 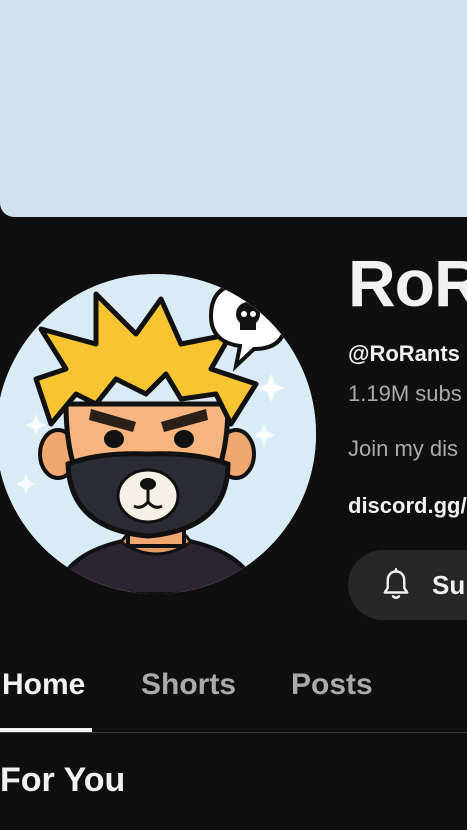 I want to click on active-tab-indicator, so click(x=46, y=730).